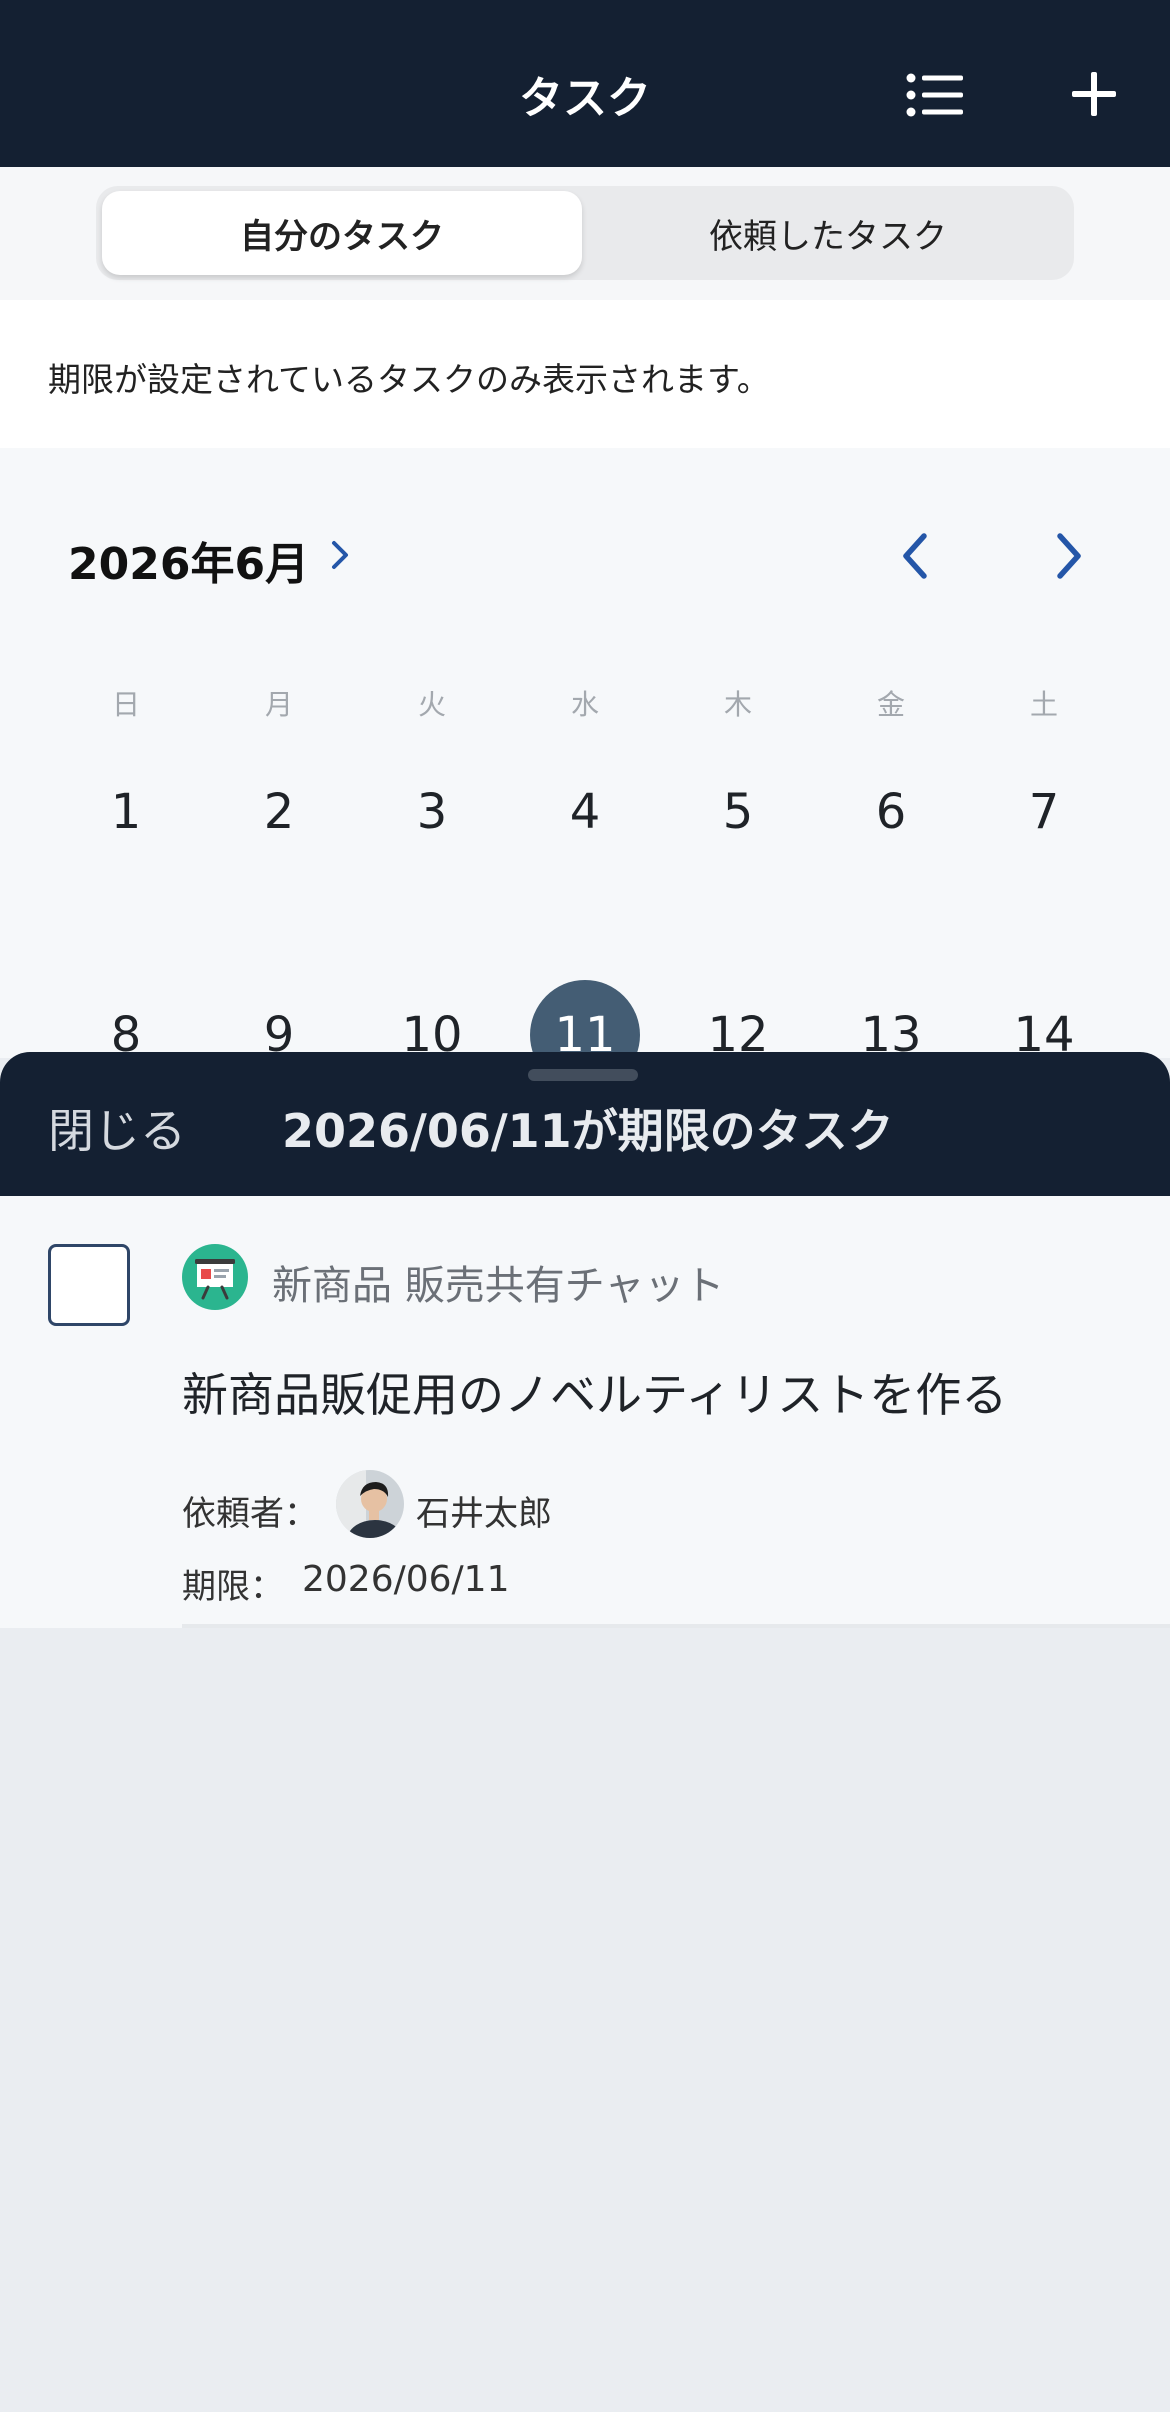  I want to click on calendar-day: 10, so click(432, 1019).